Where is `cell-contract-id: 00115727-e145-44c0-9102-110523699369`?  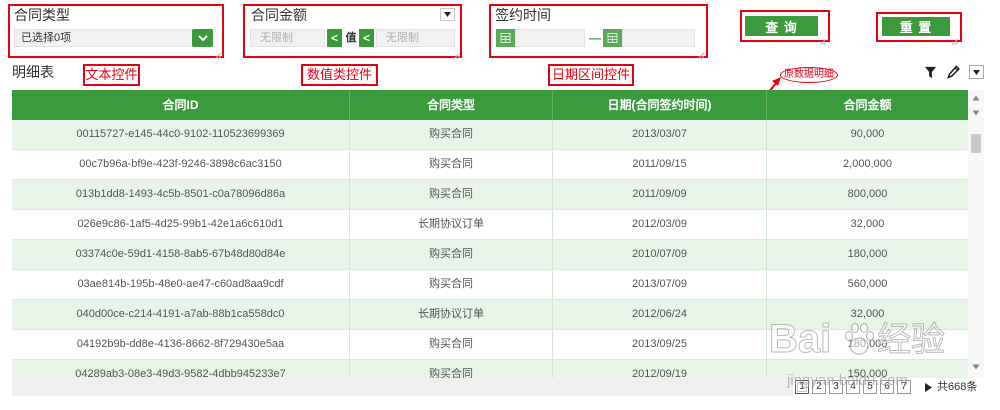
cell-contract-id: 00115727-e145-44c0-9102-110523699369 is located at coordinates (181, 134).